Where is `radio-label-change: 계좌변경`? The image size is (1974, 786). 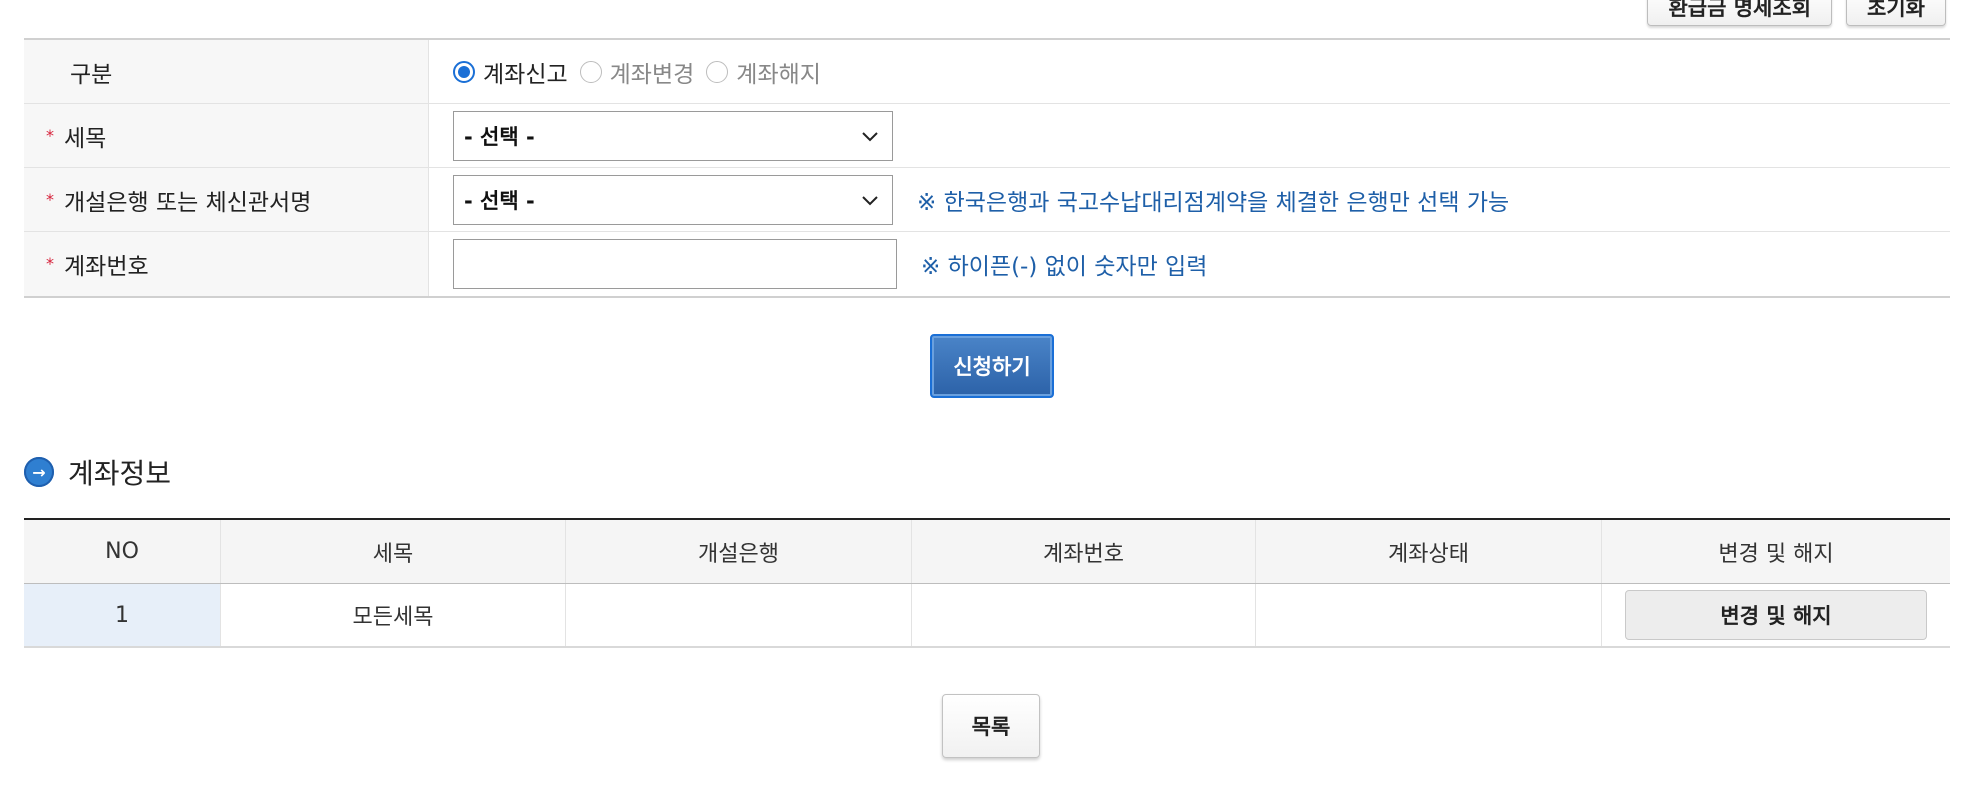 radio-label-change: 계좌변경 is located at coordinates (652, 72).